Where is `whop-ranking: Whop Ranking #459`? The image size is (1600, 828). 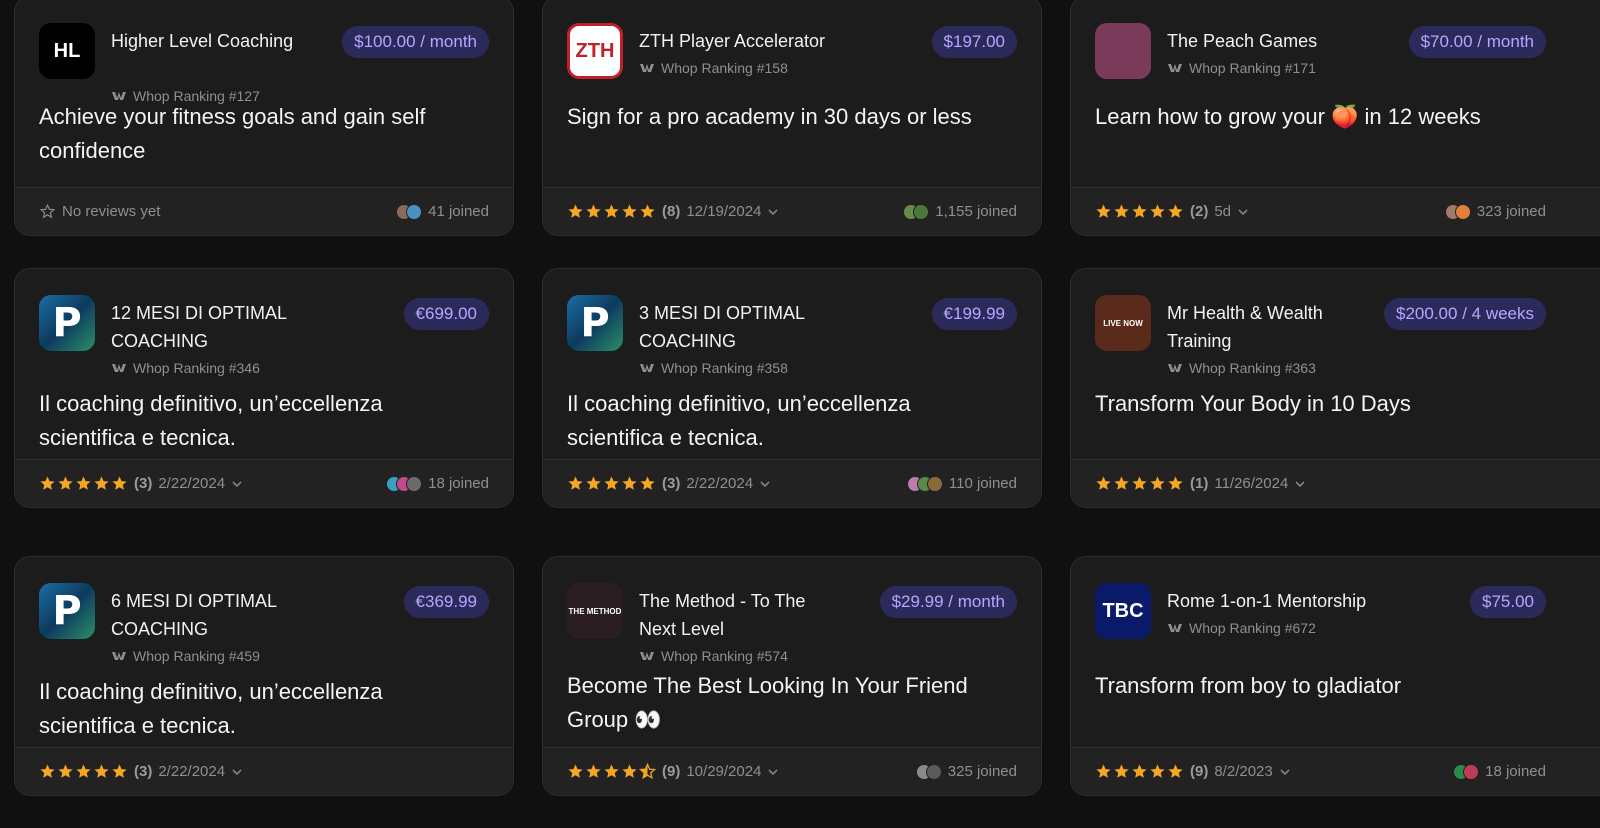 whop-ranking: Whop Ranking #459 is located at coordinates (185, 656).